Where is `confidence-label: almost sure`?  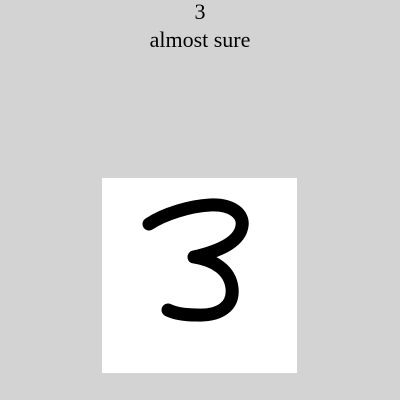
confidence-label: almost sure is located at coordinates (200, 39).